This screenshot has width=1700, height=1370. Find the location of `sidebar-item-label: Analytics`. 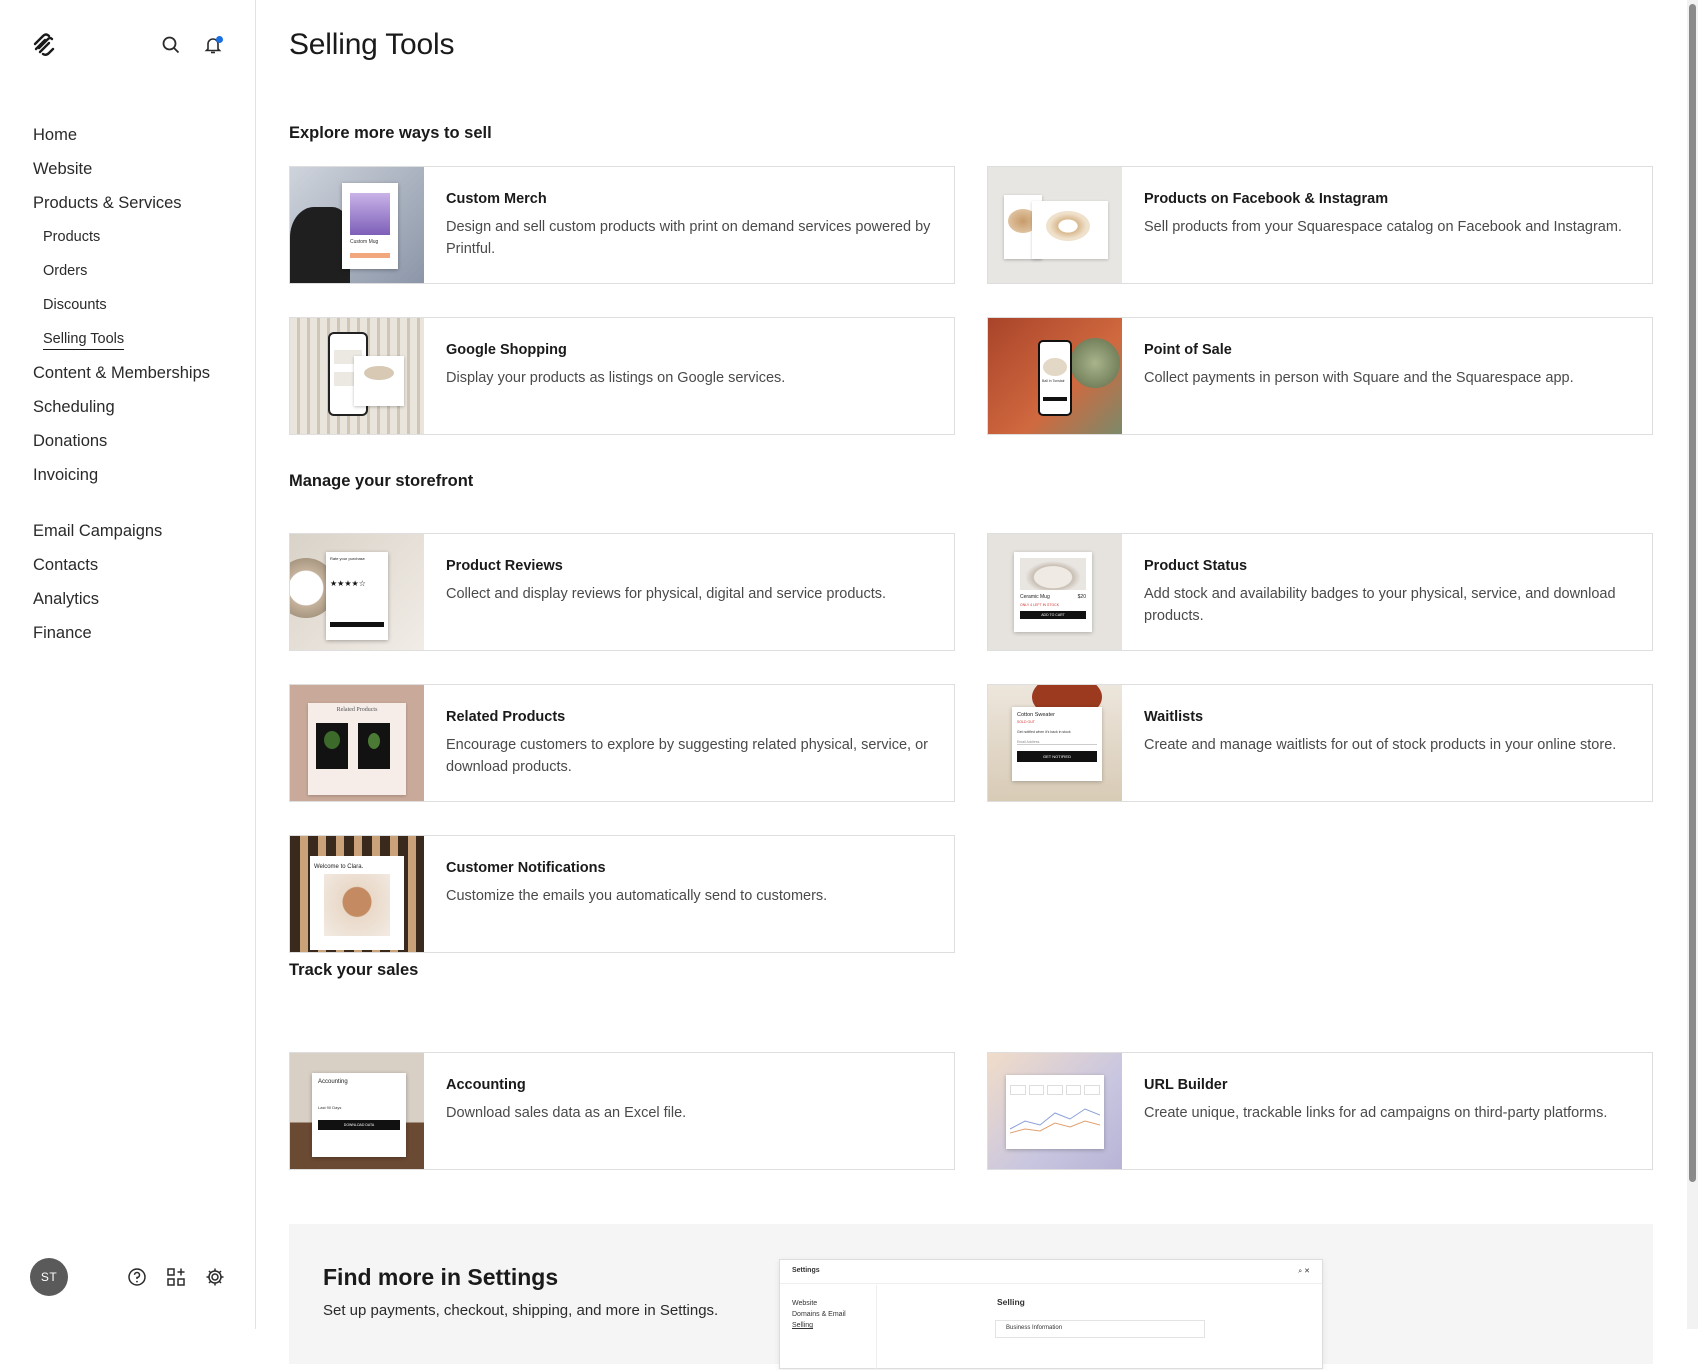

sidebar-item-label: Analytics is located at coordinates (66, 599).